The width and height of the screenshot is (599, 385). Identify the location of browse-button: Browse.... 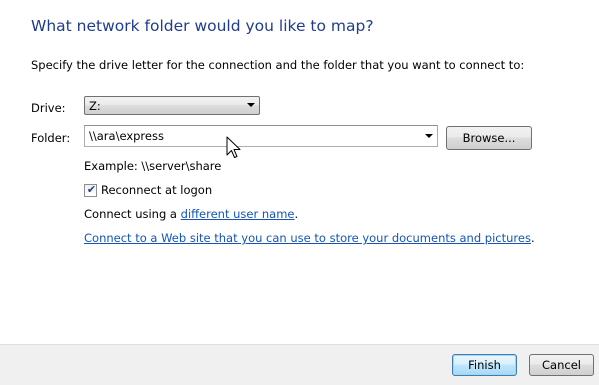
(489, 138).